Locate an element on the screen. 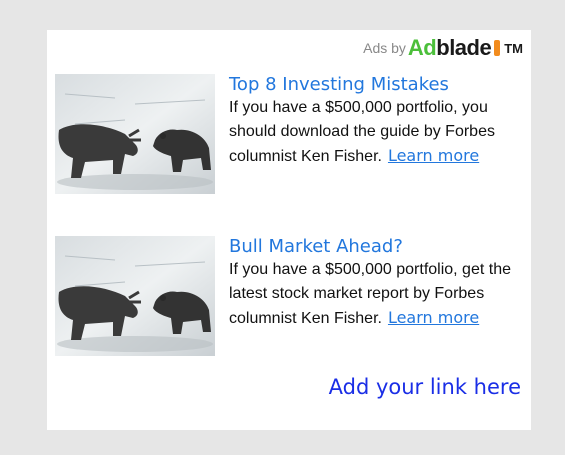 This screenshot has height=455, width=565. add-your-link-here-link: Add your link here is located at coordinates (425, 387).